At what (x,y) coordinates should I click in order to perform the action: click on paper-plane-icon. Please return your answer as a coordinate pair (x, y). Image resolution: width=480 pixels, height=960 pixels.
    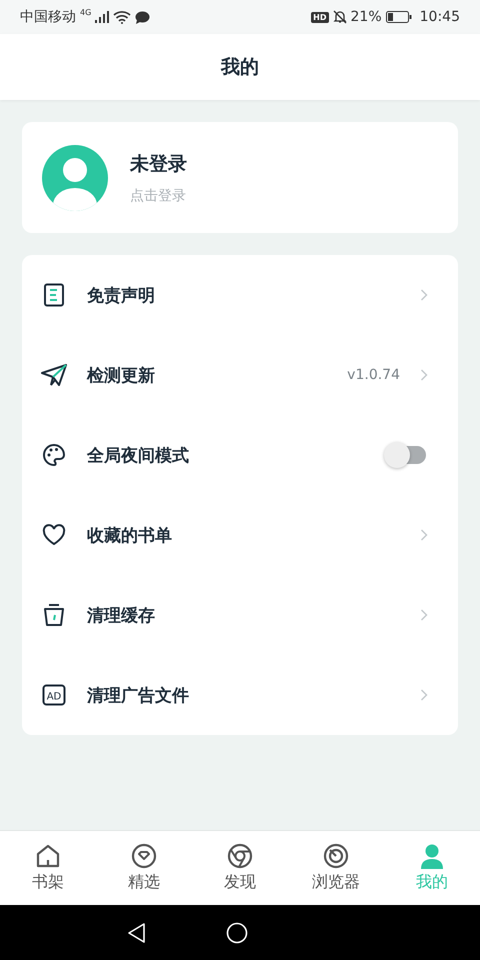
    Looking at the image, I should click on (54, 375).